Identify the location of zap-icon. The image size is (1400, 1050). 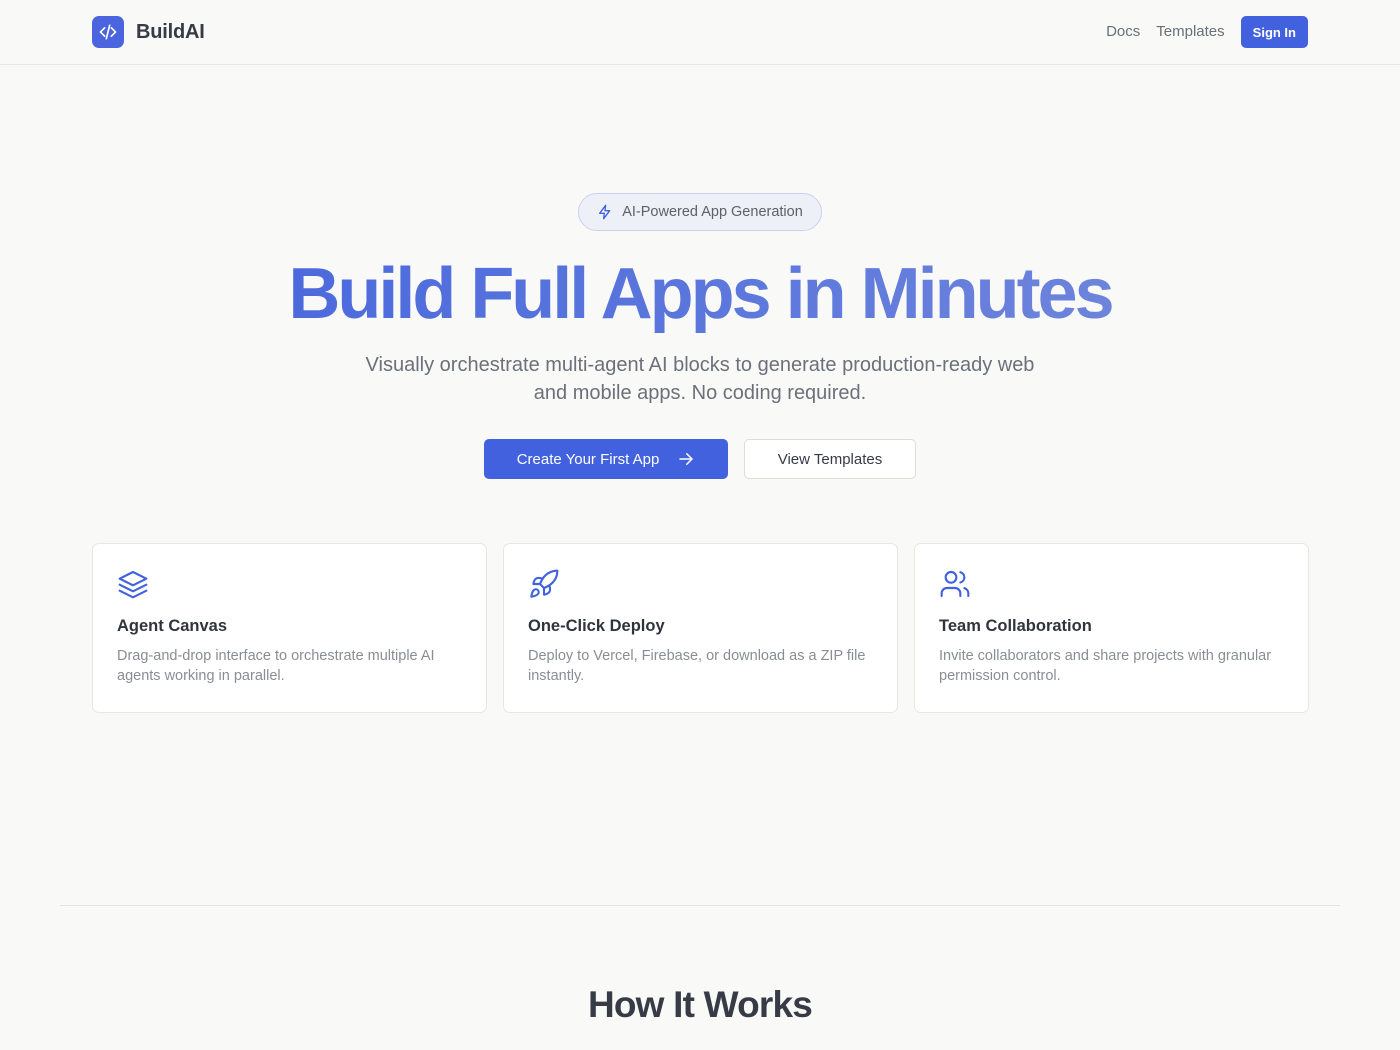
(605, 212).